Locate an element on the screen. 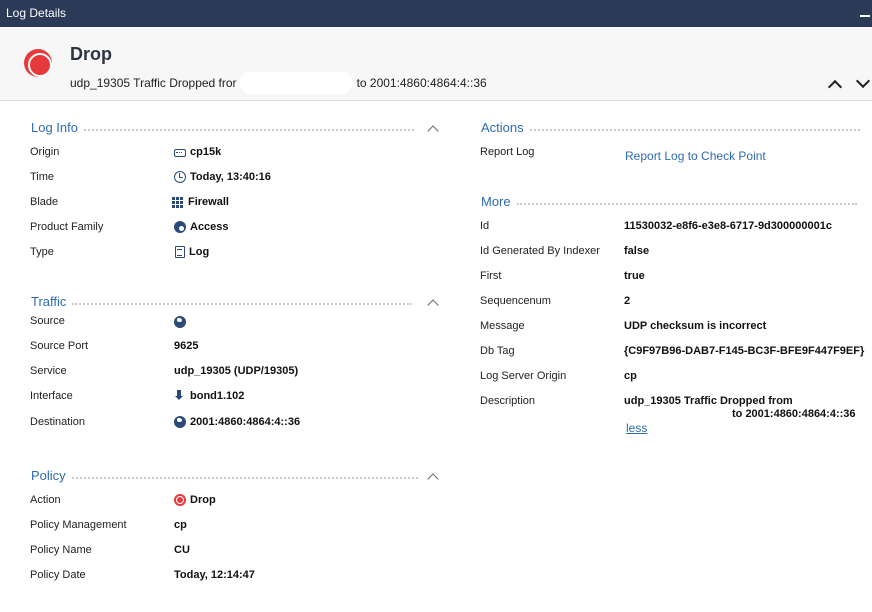 This screenshot has width=872, height=612. field-value-policy-name: CU is located at coordinates (182, 550).